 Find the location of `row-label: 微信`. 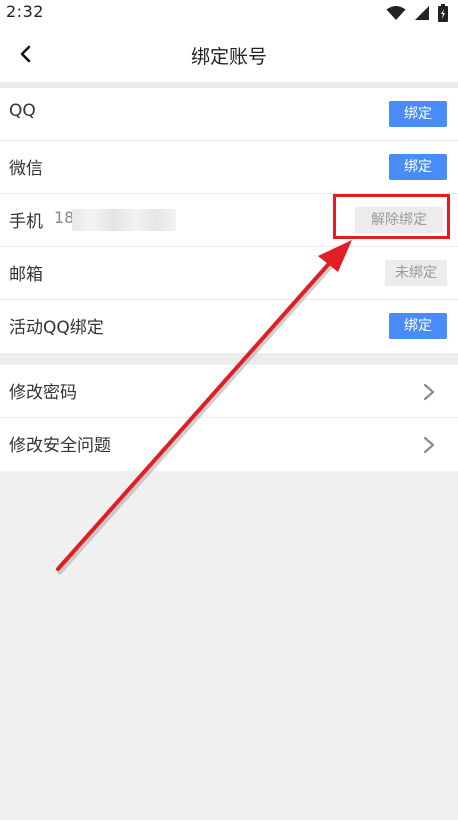

row-label: 微信 is located at coordinates (26, 169).